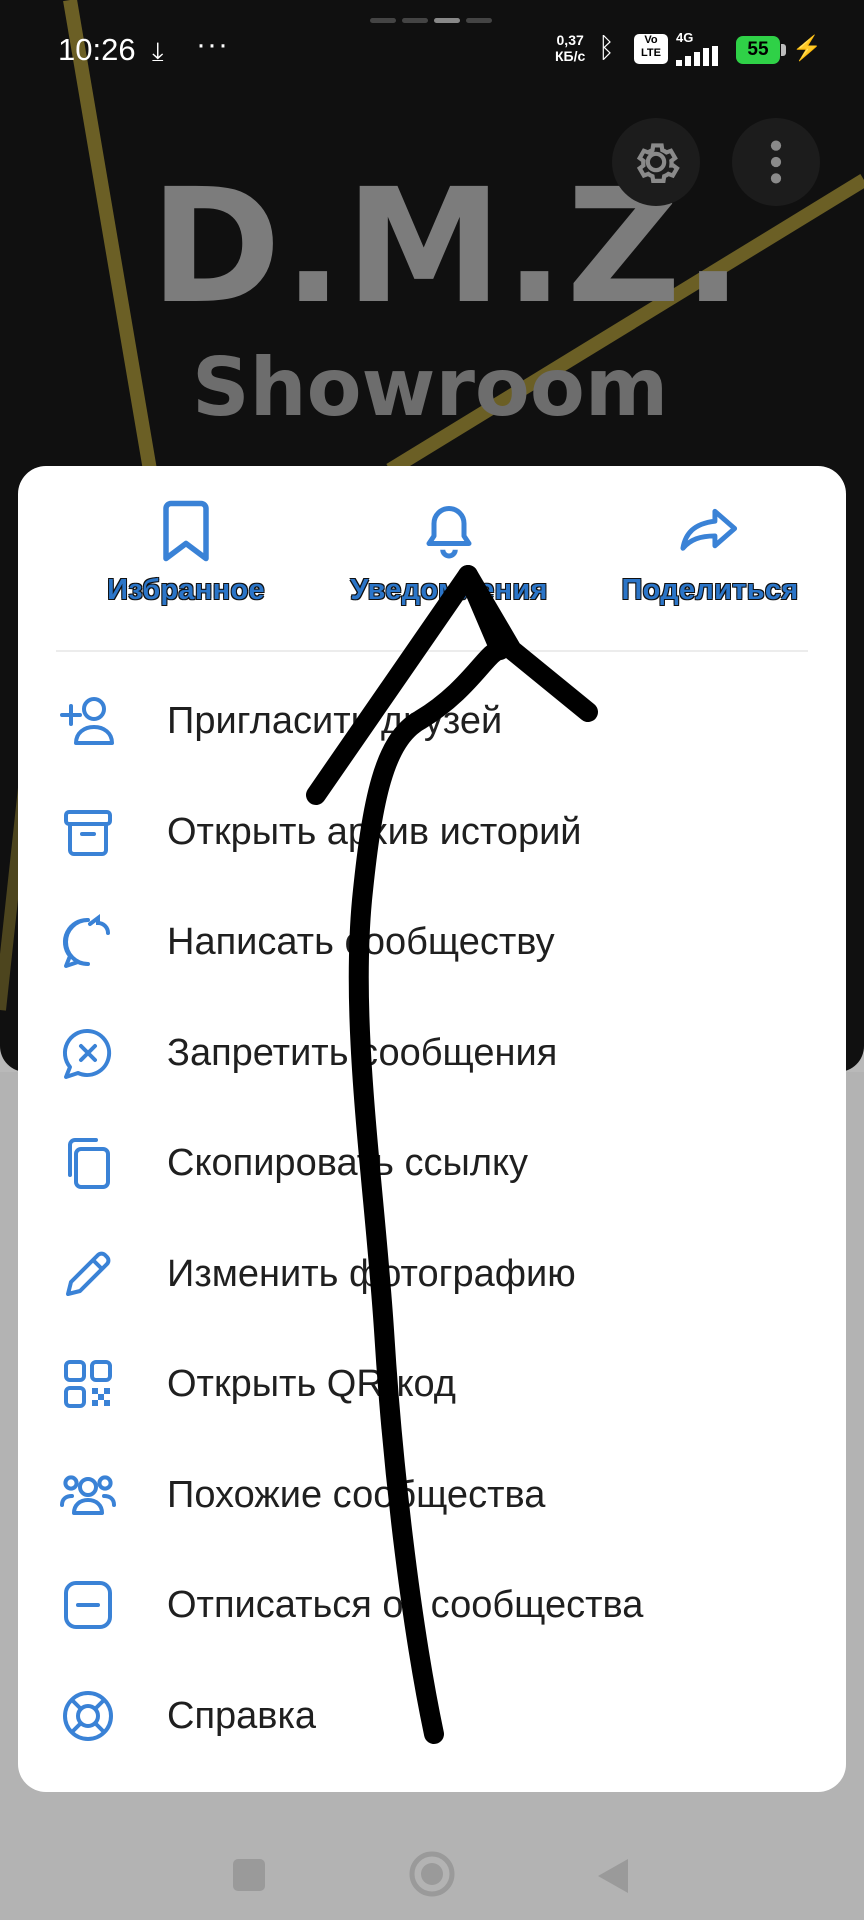  I want to click on menu-item-message-community: Написать сообществу, so click(432, 942).